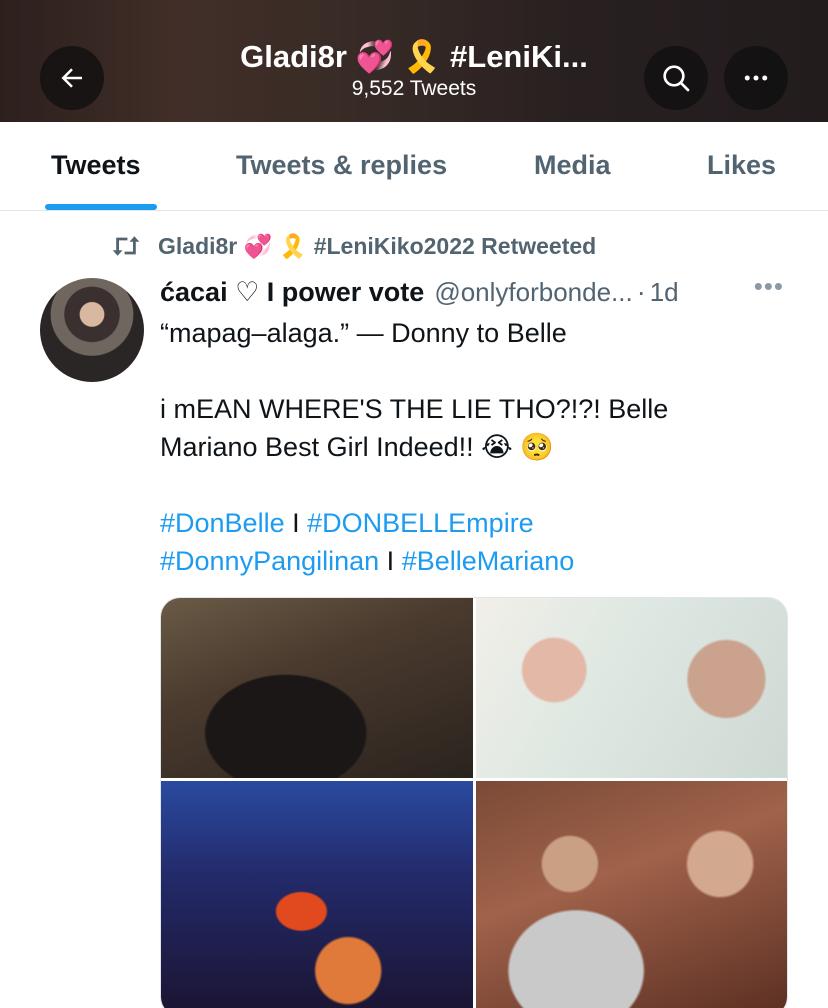 The image size is (828, 1008). Describe the element at coordinates (363, 333) in the screenshot. I see `tweet-line: “mapag–alaga.” — Donny to Belle` at that location.